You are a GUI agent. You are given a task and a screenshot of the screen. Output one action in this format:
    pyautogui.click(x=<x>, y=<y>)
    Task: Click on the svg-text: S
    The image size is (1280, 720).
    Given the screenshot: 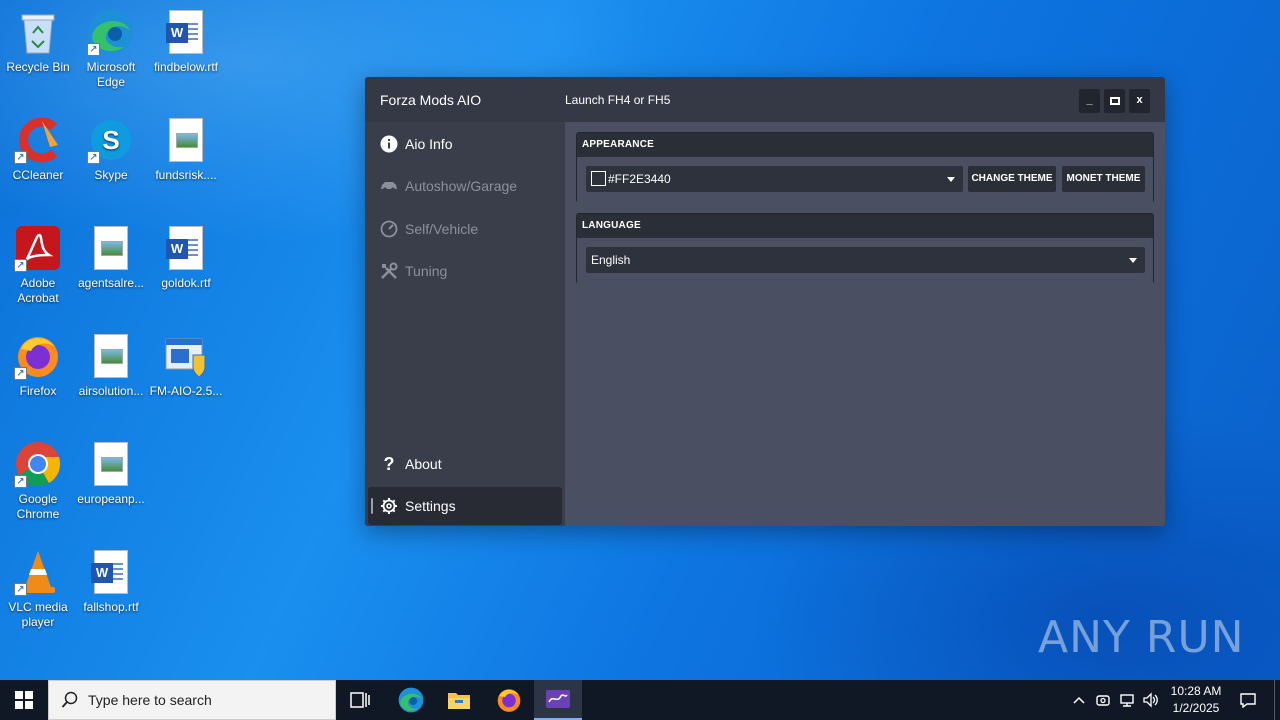 What is the action you would take?
    pyautogui.click(x=110, y=140)
    